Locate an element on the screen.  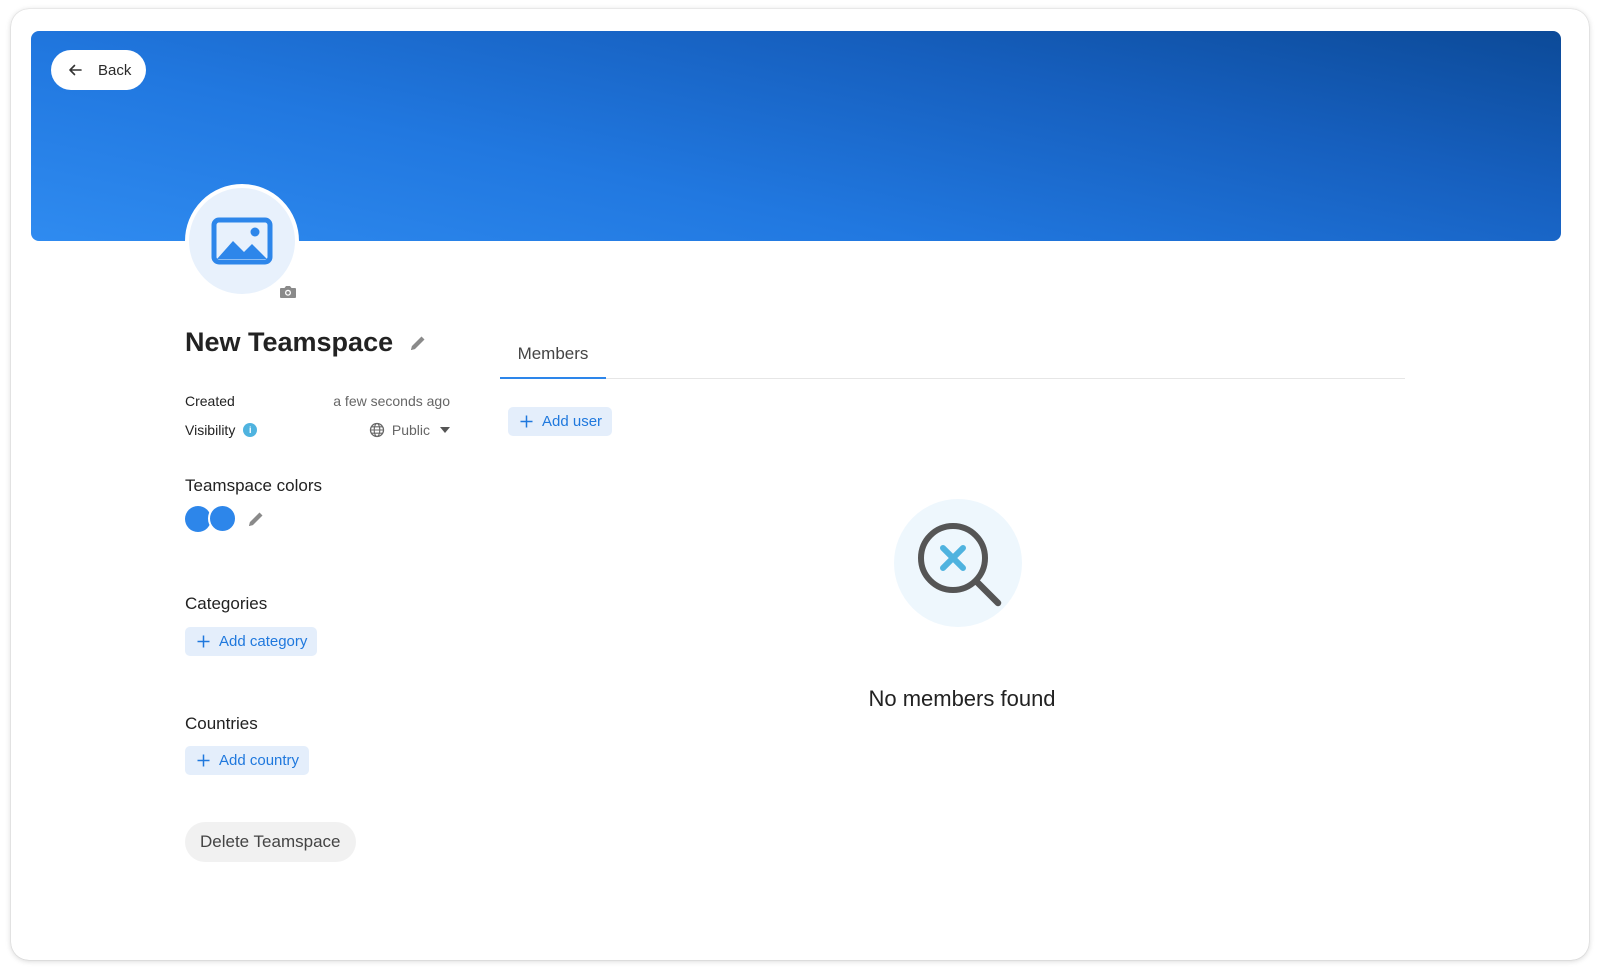
add-country-label: Add country is located at coordinates (259, 760).